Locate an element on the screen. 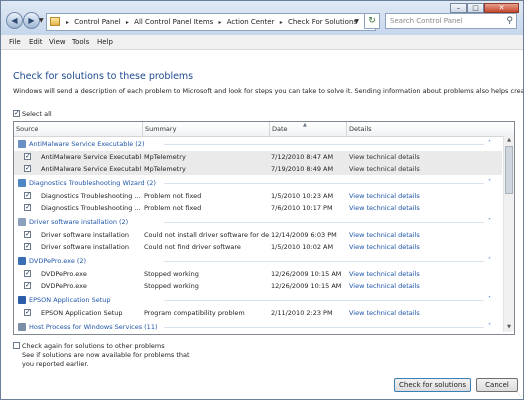 The height and width of the screenshot is (400, 524). group-title: Driver software installation (2) is located at coordinates (78, 222).